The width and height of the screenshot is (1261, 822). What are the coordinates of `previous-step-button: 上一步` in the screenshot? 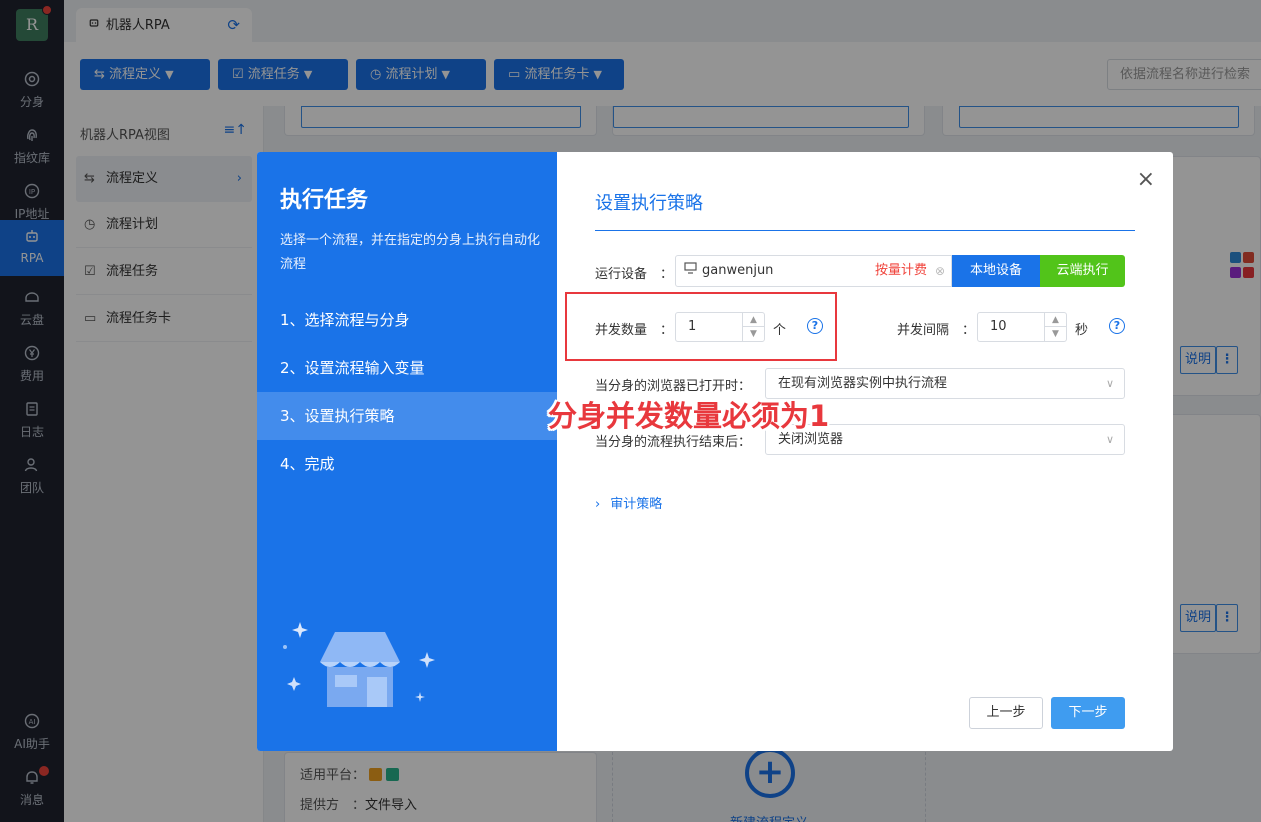 It's located at (1006, 713).